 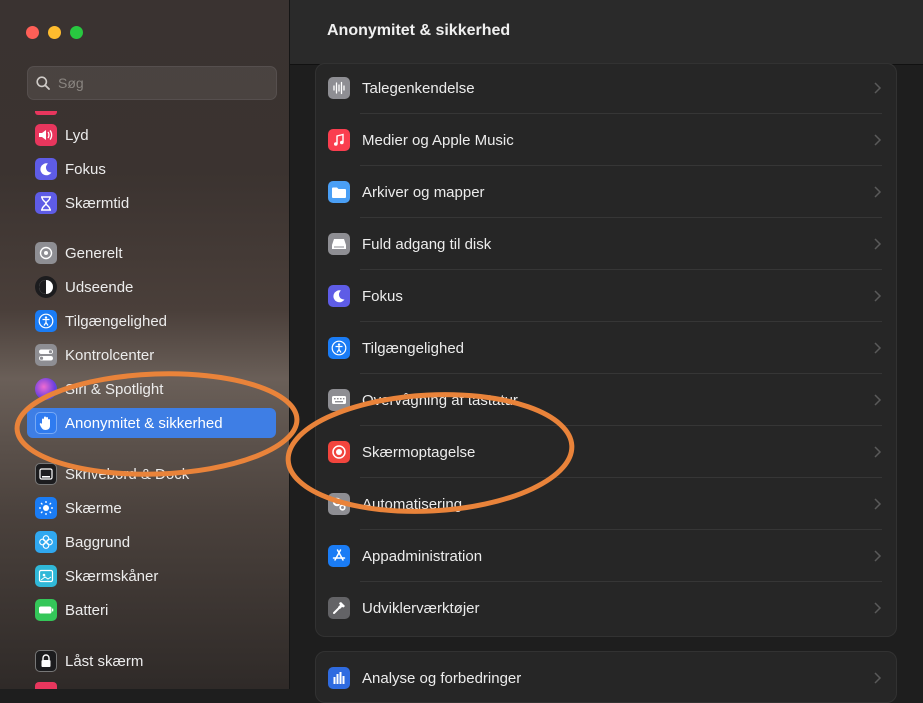 What do you see at coordinates (46, 287) in the screenshot?
I see `appearance-icon` at bounding box center [46, 287].